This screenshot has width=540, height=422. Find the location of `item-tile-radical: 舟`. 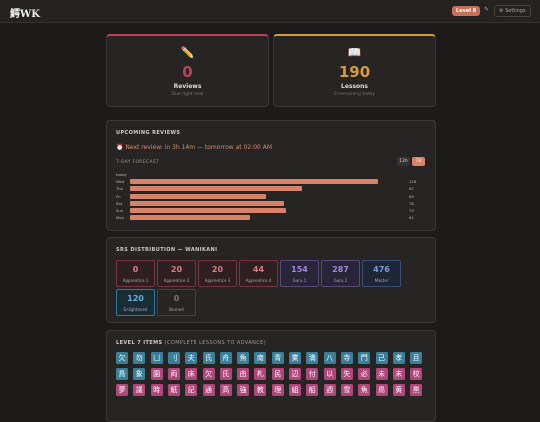

item-tile-radical: 舟 is located at coordinates (225, 358).